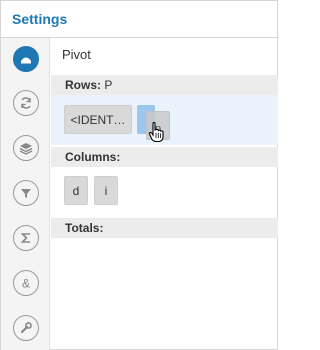 The width and height of the screenshot is (320, 350). What do you see at coordinates (164, 120) in the screenshot?
I see `rows-drop-zone: <IDENT… p` at bounding box center [164, 120].